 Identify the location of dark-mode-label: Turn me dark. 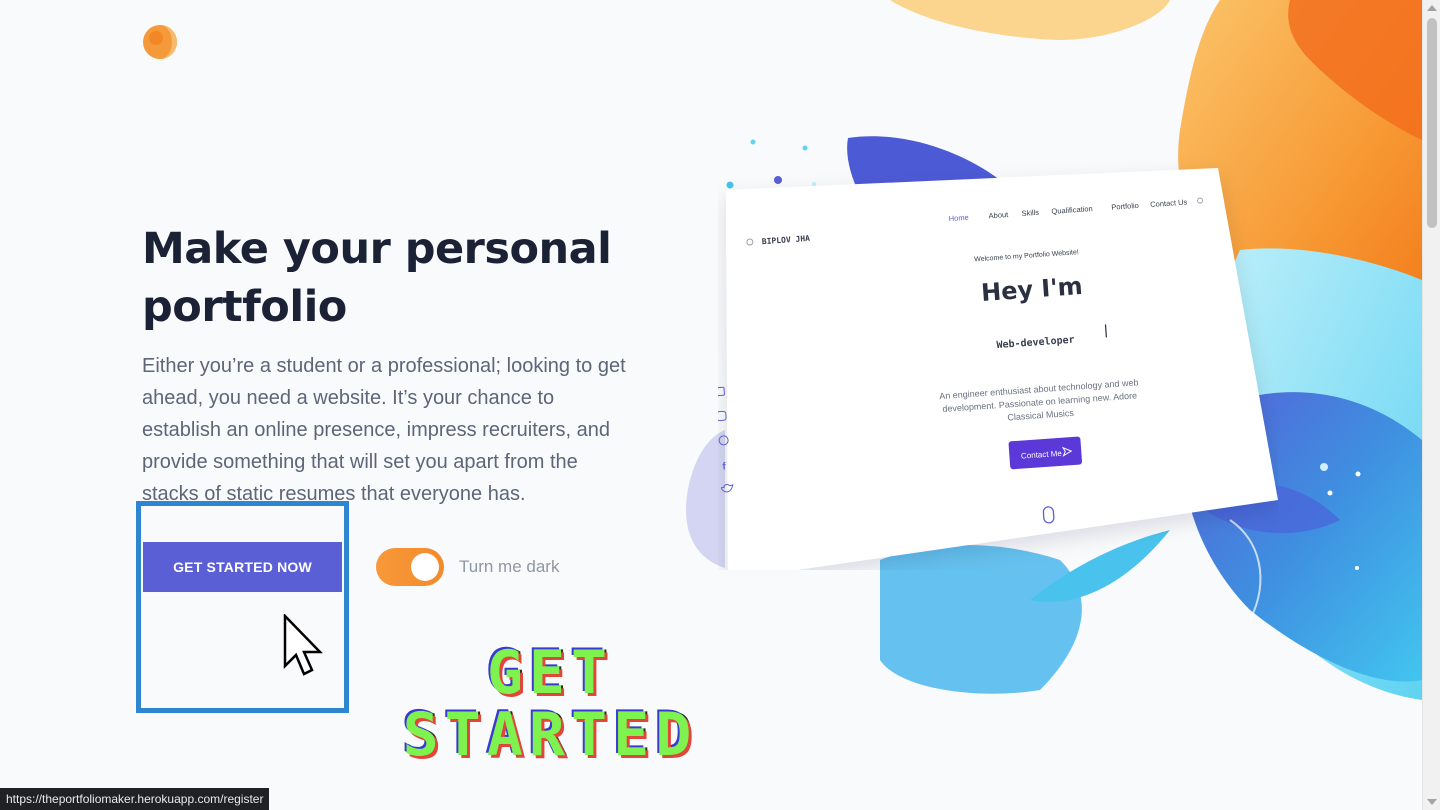
(509, 566).